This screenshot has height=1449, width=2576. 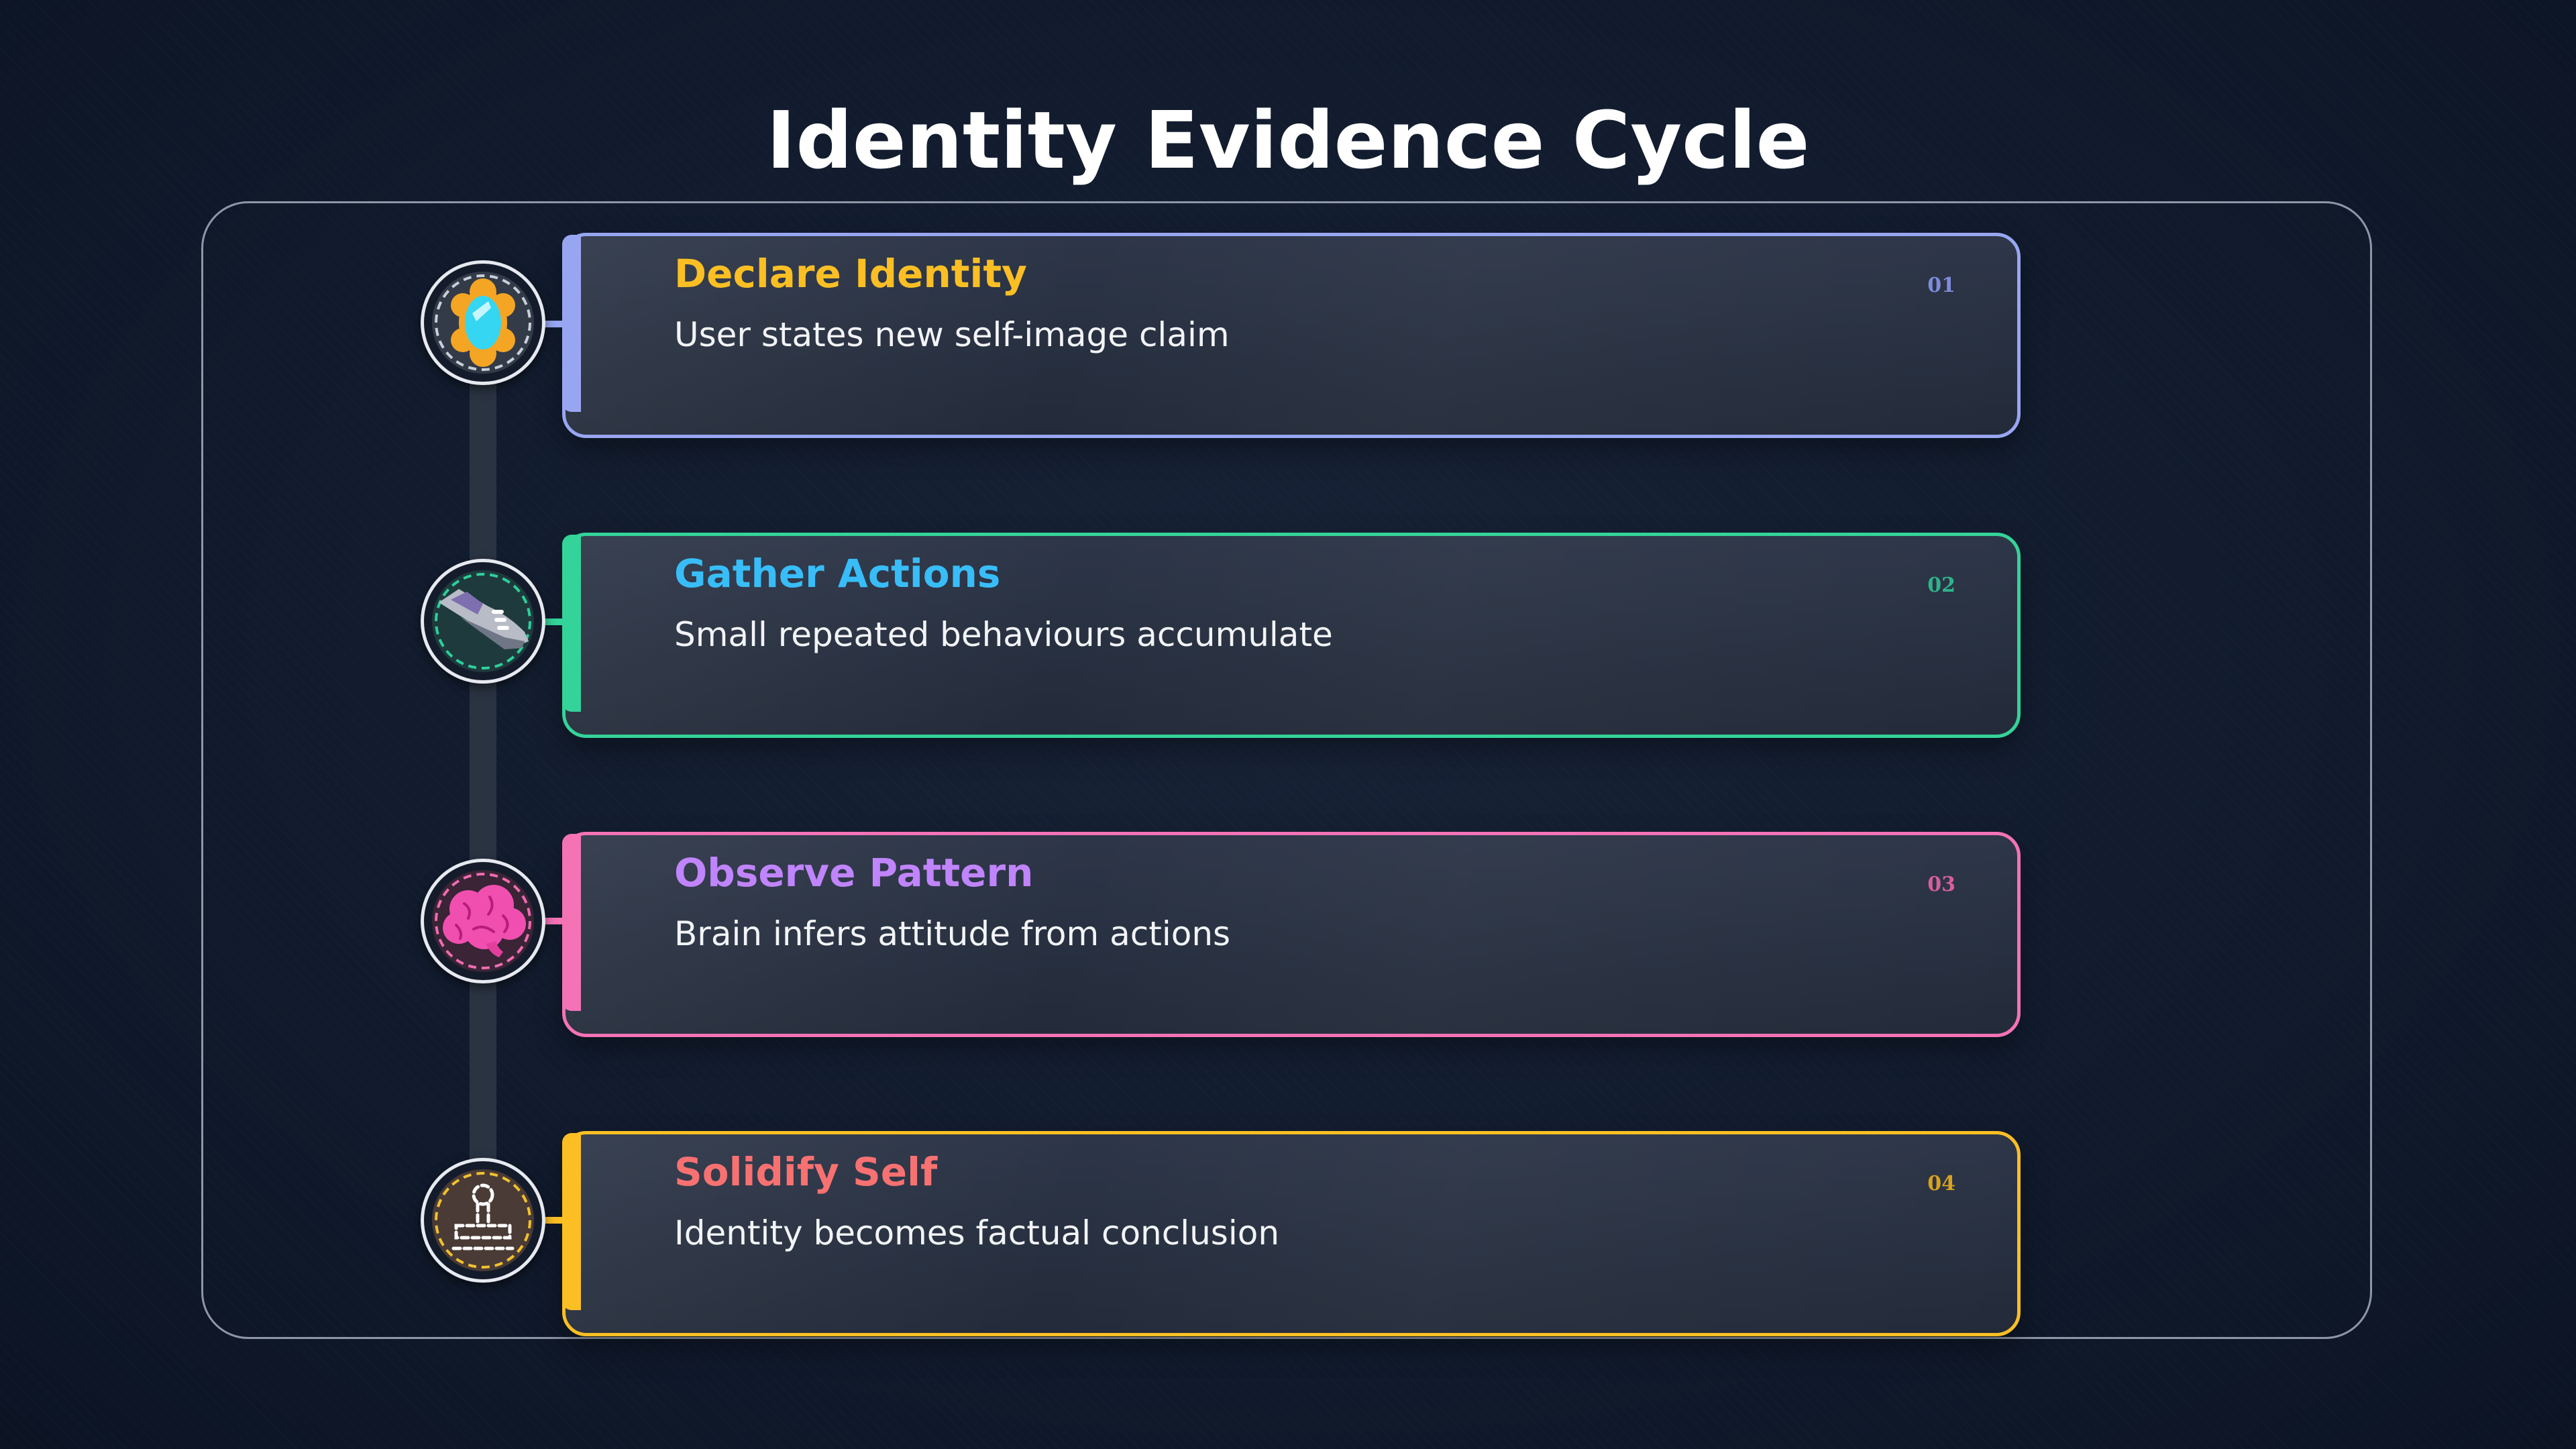 I want to click on step-number: 01, so click(x=1941, y=285).